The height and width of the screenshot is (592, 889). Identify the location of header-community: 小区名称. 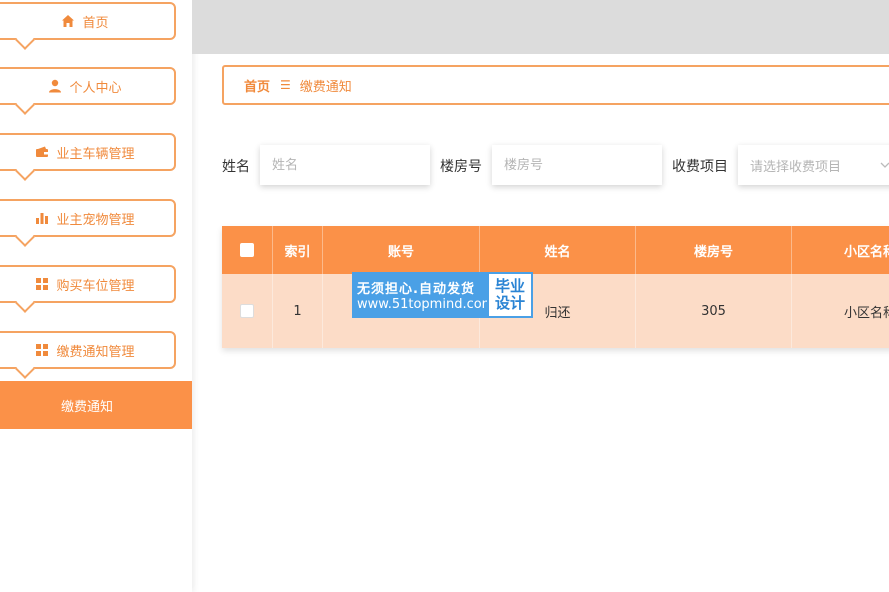
(840, 250).